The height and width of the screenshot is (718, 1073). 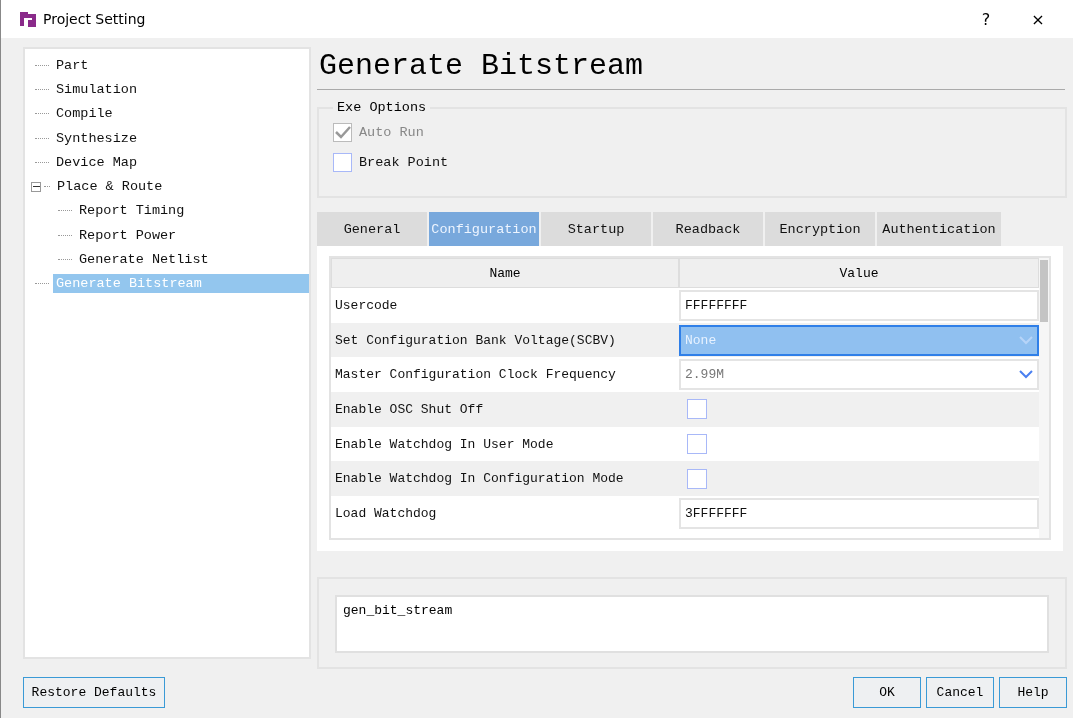 What do you see at coordinates (192, 235) in the screenshot?
I see `tree-item: Report Power` at bounding box center [192, 235].